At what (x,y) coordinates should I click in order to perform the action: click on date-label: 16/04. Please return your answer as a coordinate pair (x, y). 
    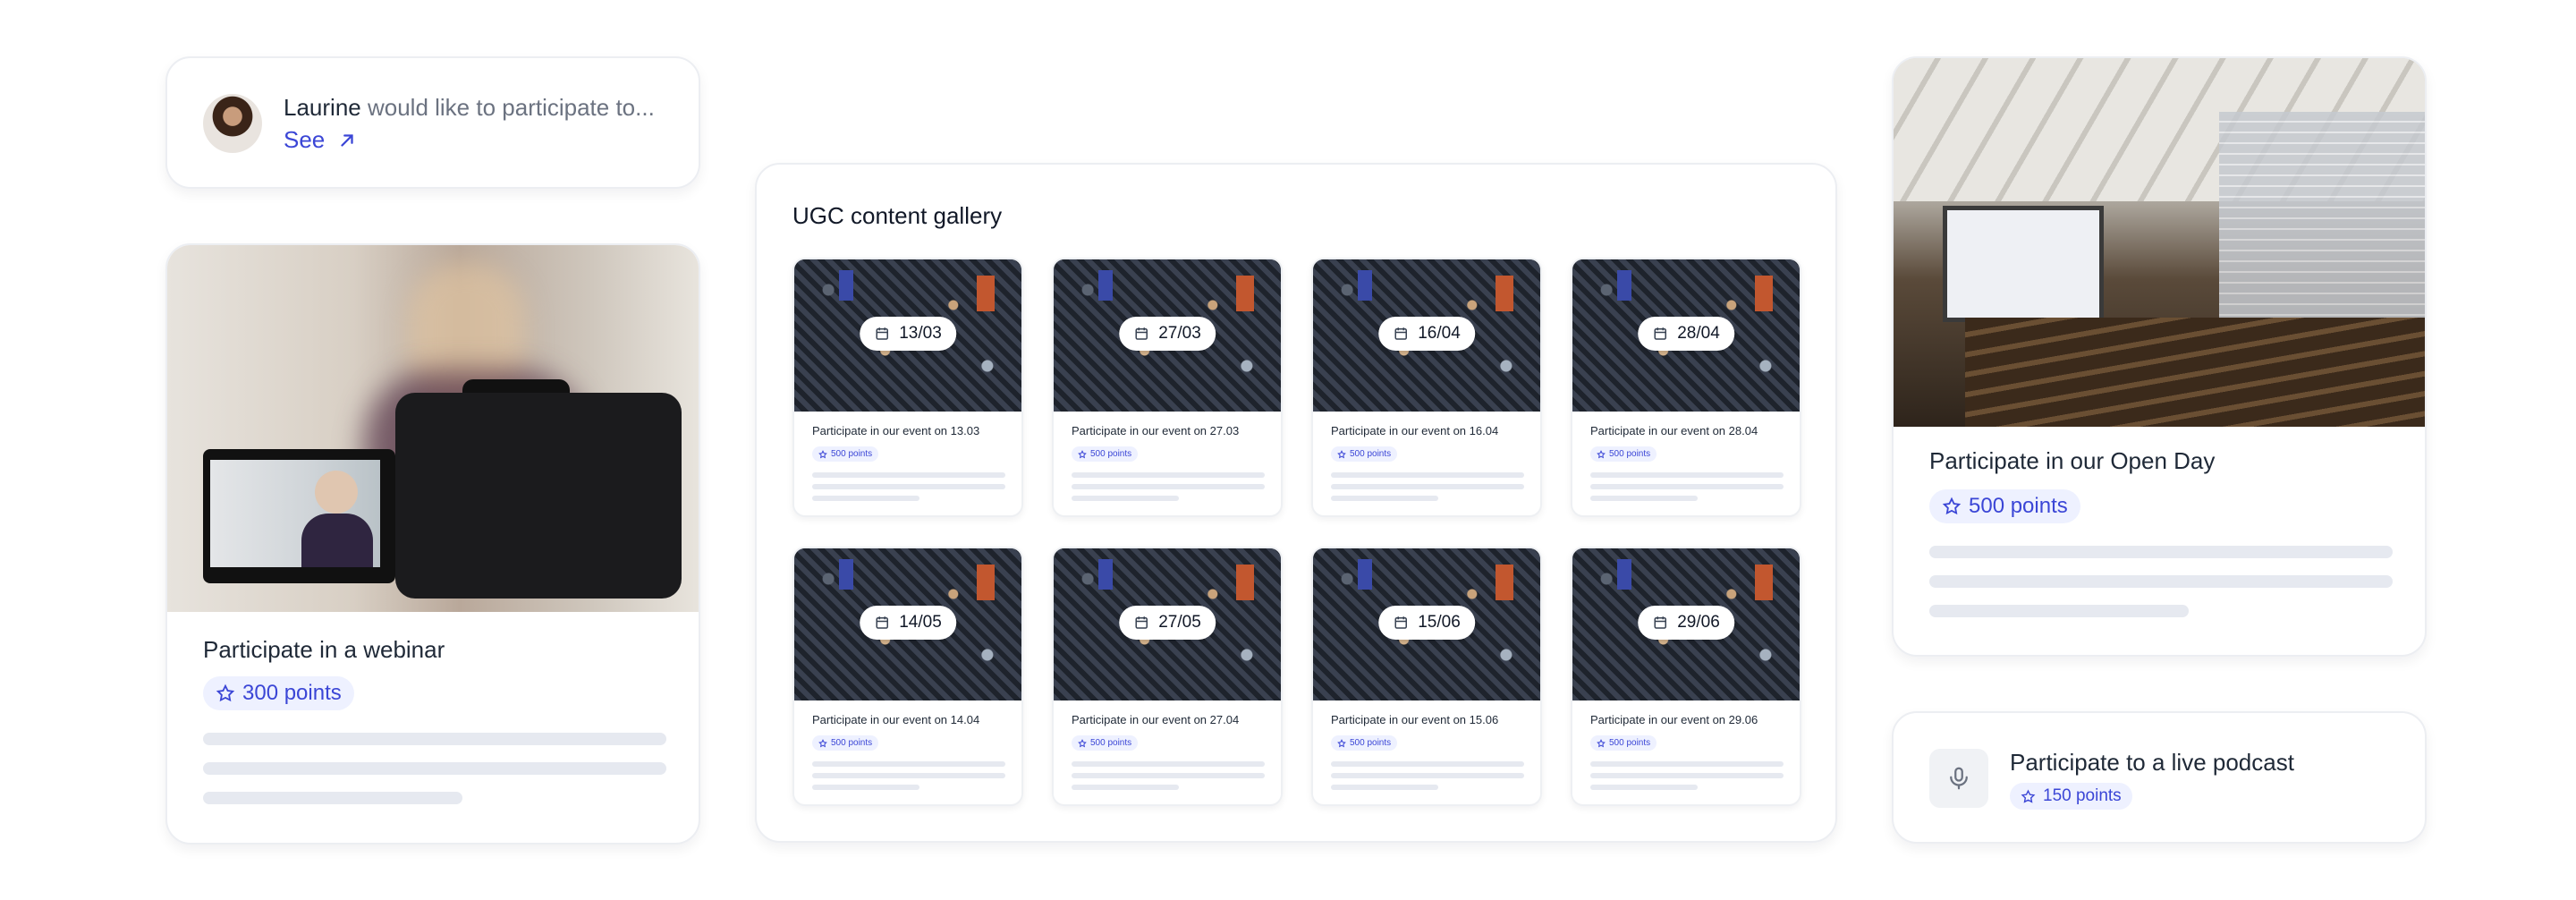
    Looking at the image, I should click on (1439, 333).